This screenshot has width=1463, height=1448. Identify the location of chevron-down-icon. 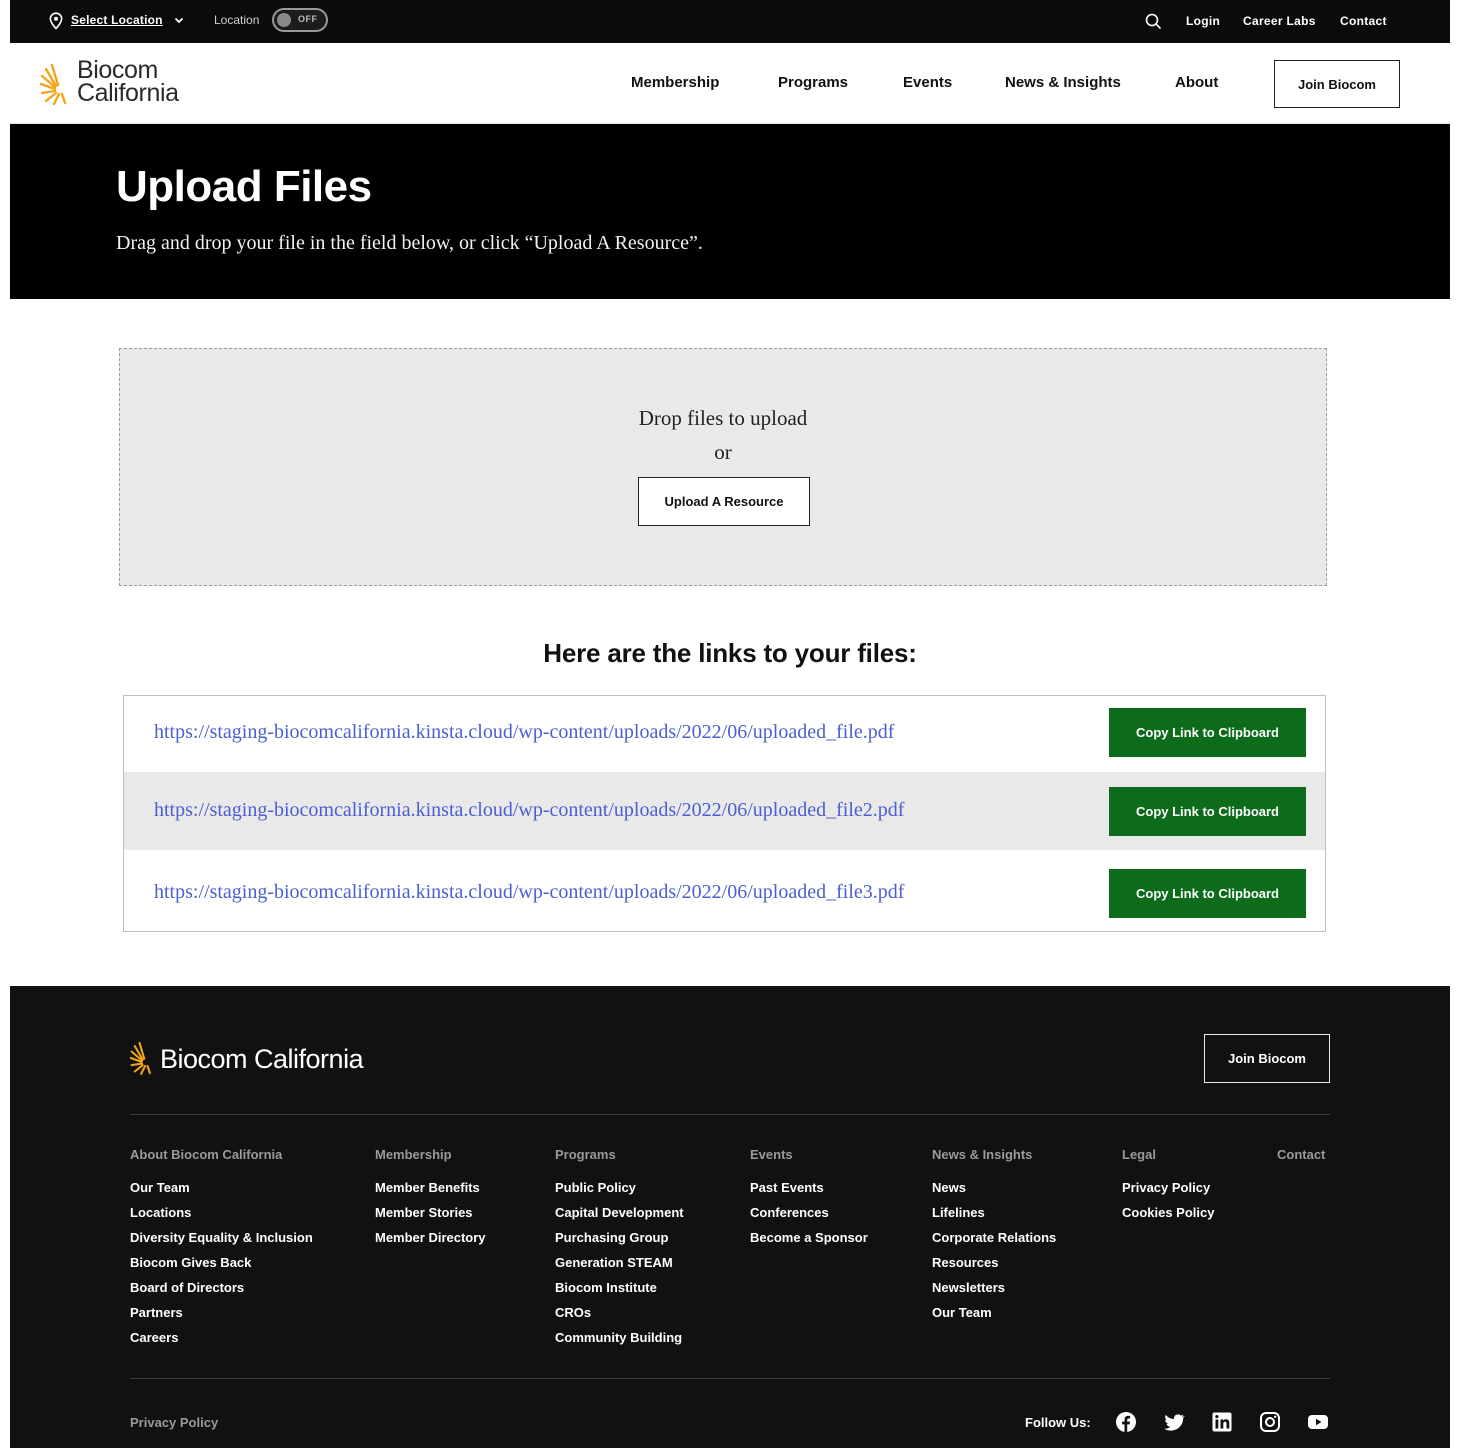
(179, 20).